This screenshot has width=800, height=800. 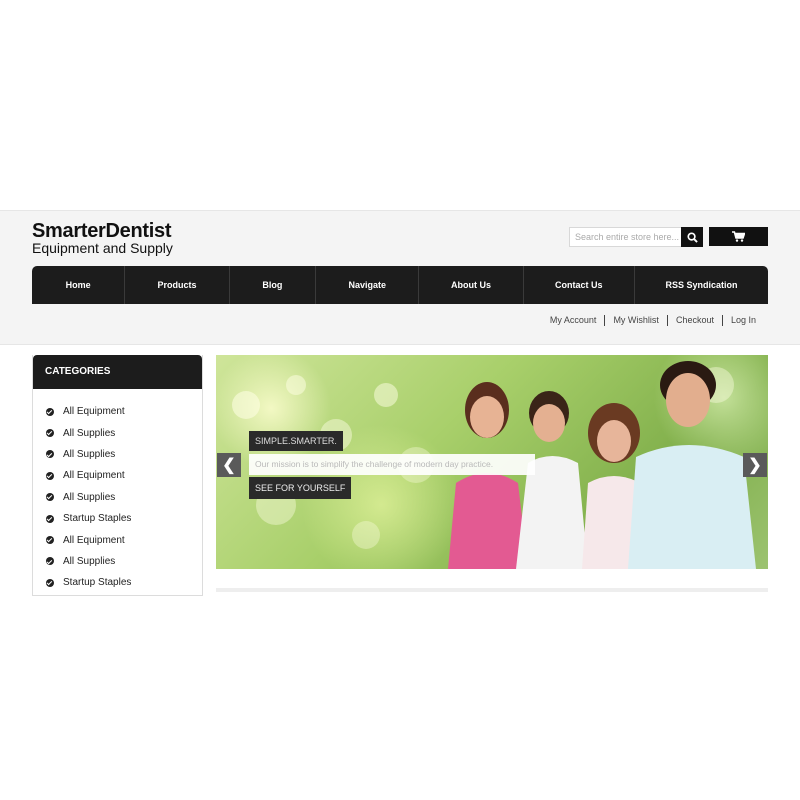 I want to click on logo-subtitle: Equipment and Supply, so click(x=102, y=248).